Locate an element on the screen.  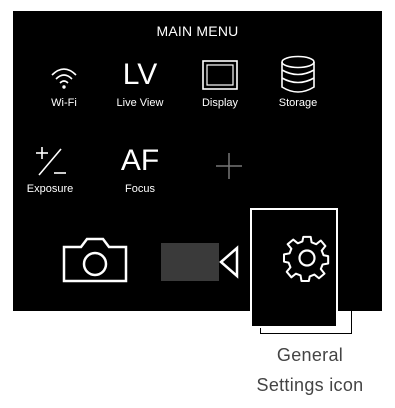
camera-icon is located at coordinates (95, 261).